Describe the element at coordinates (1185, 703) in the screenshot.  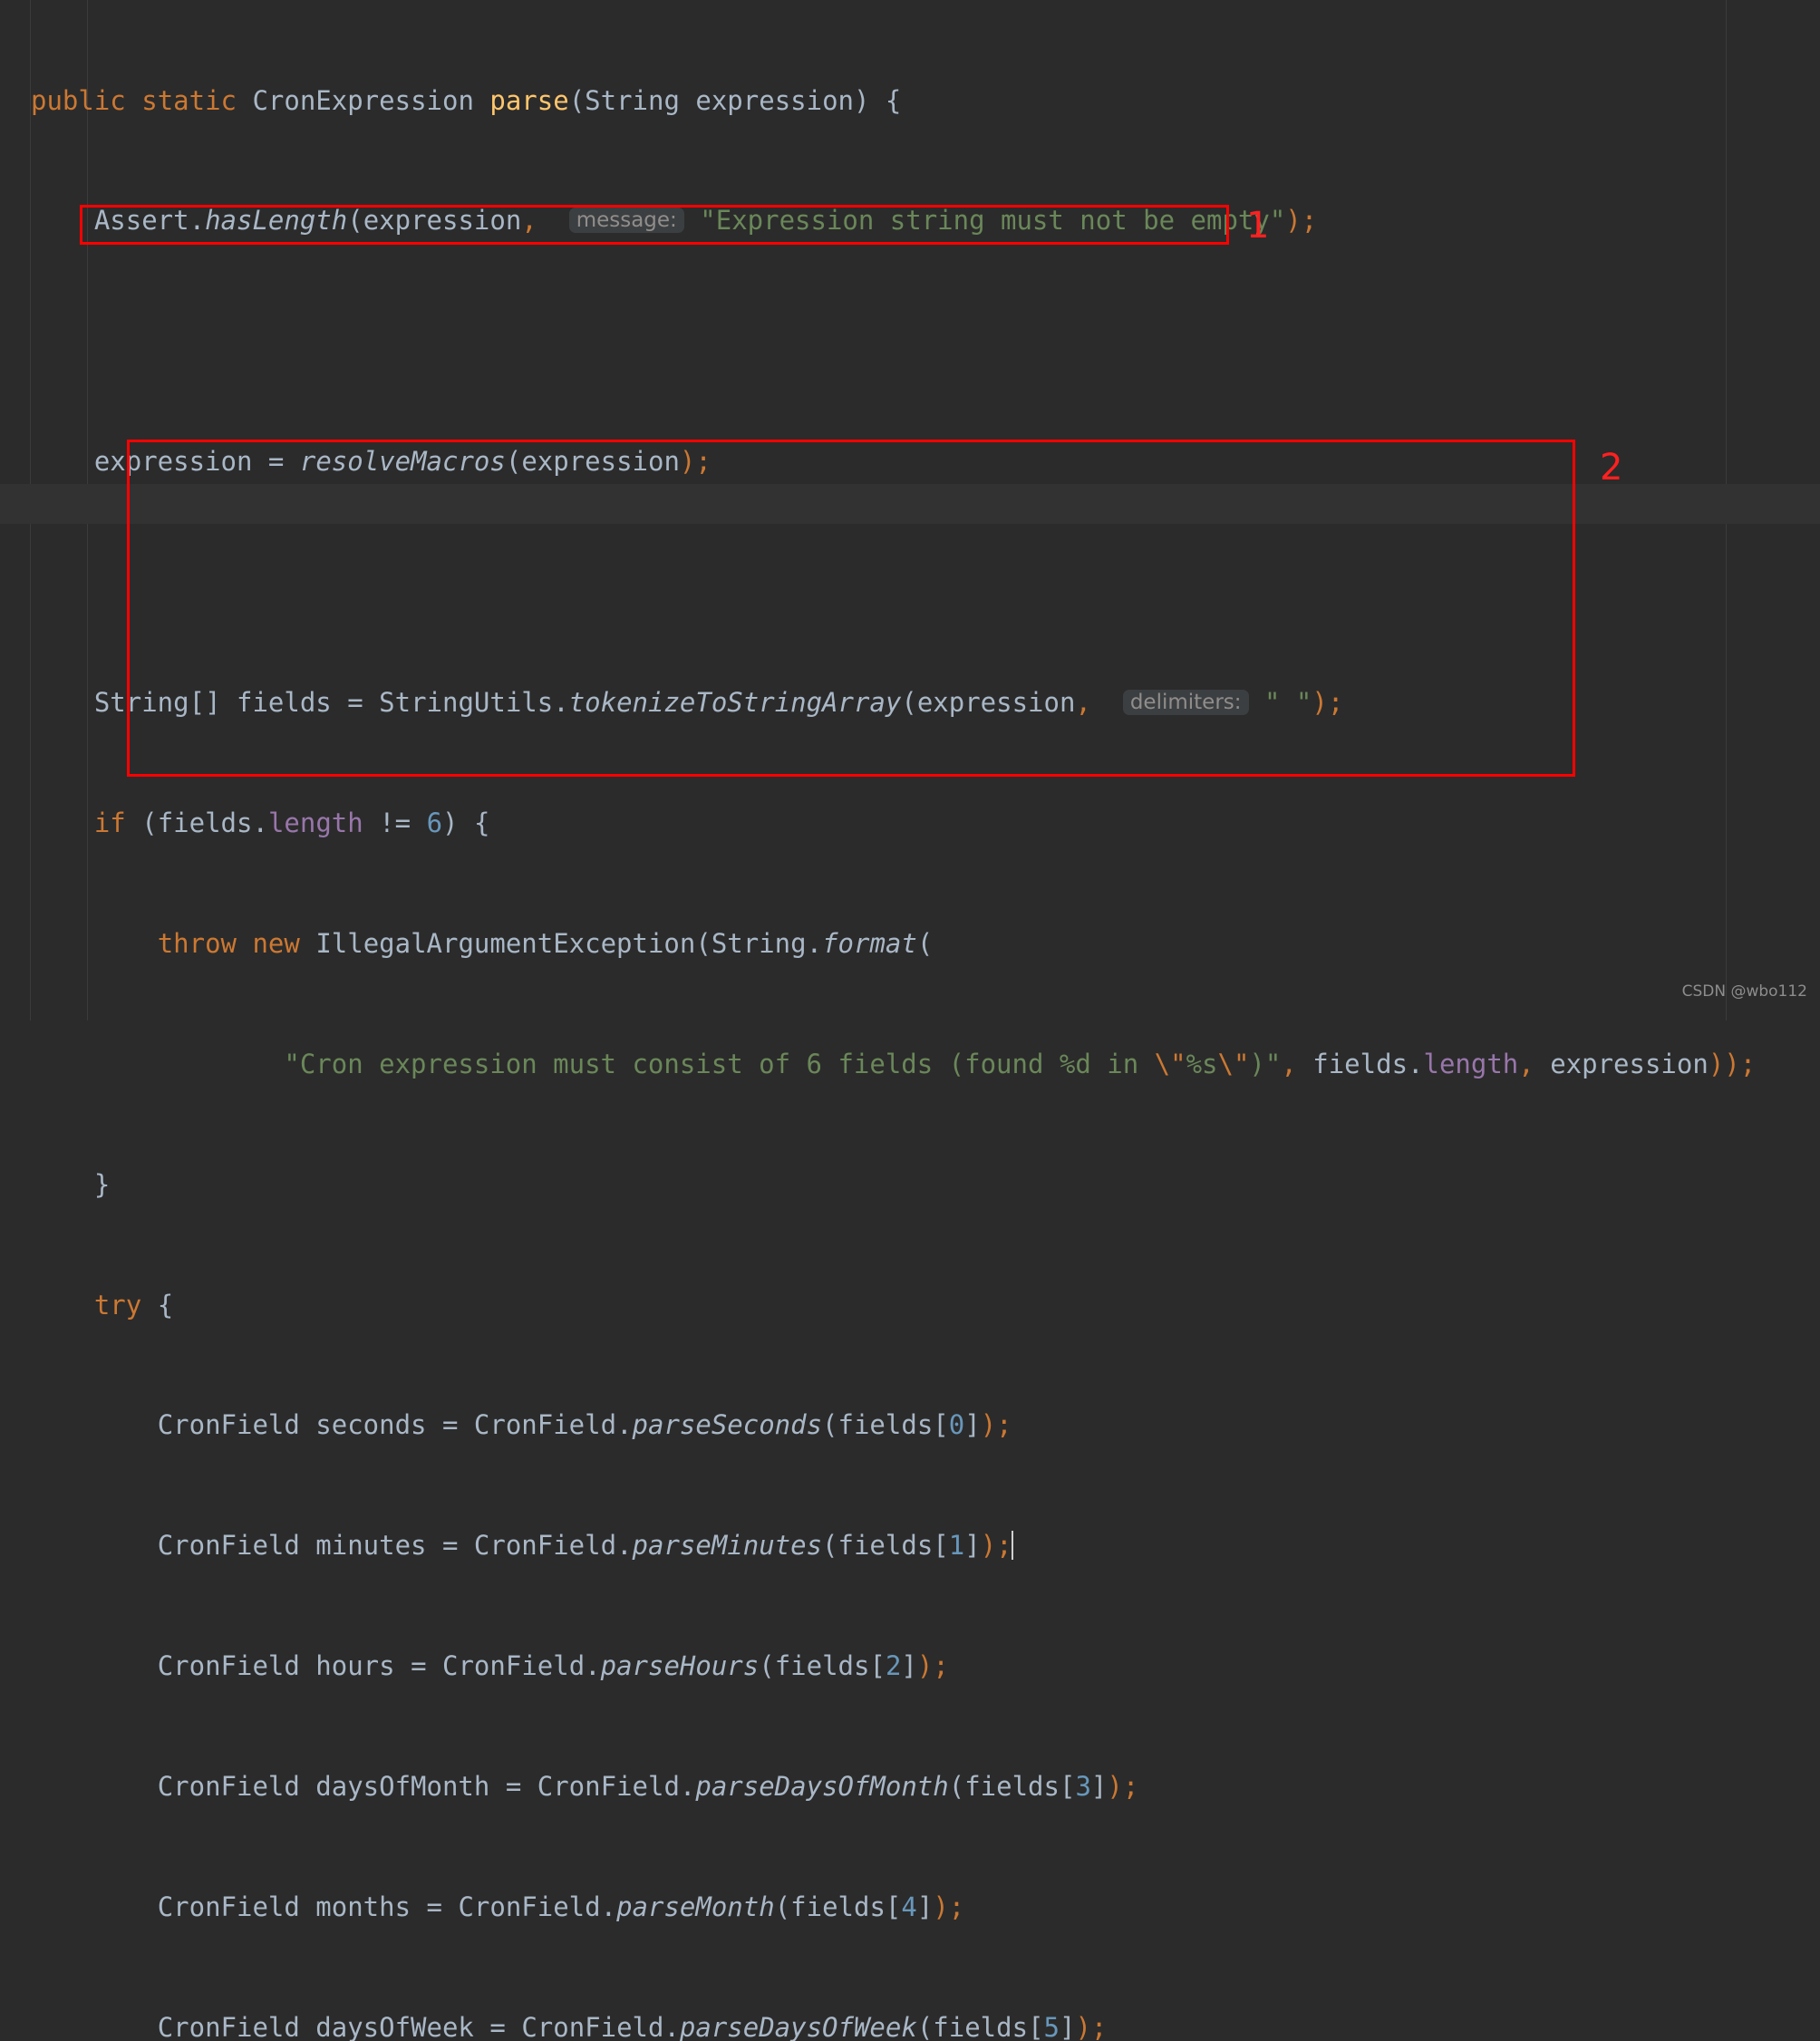
I see `inlay-hint-delimiters: delimiters:` at that location.